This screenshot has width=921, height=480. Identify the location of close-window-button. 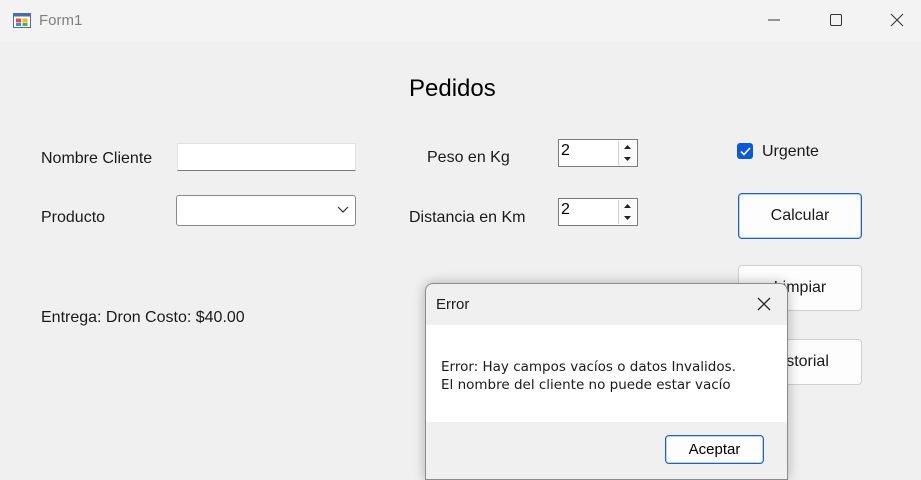
(893, 20).